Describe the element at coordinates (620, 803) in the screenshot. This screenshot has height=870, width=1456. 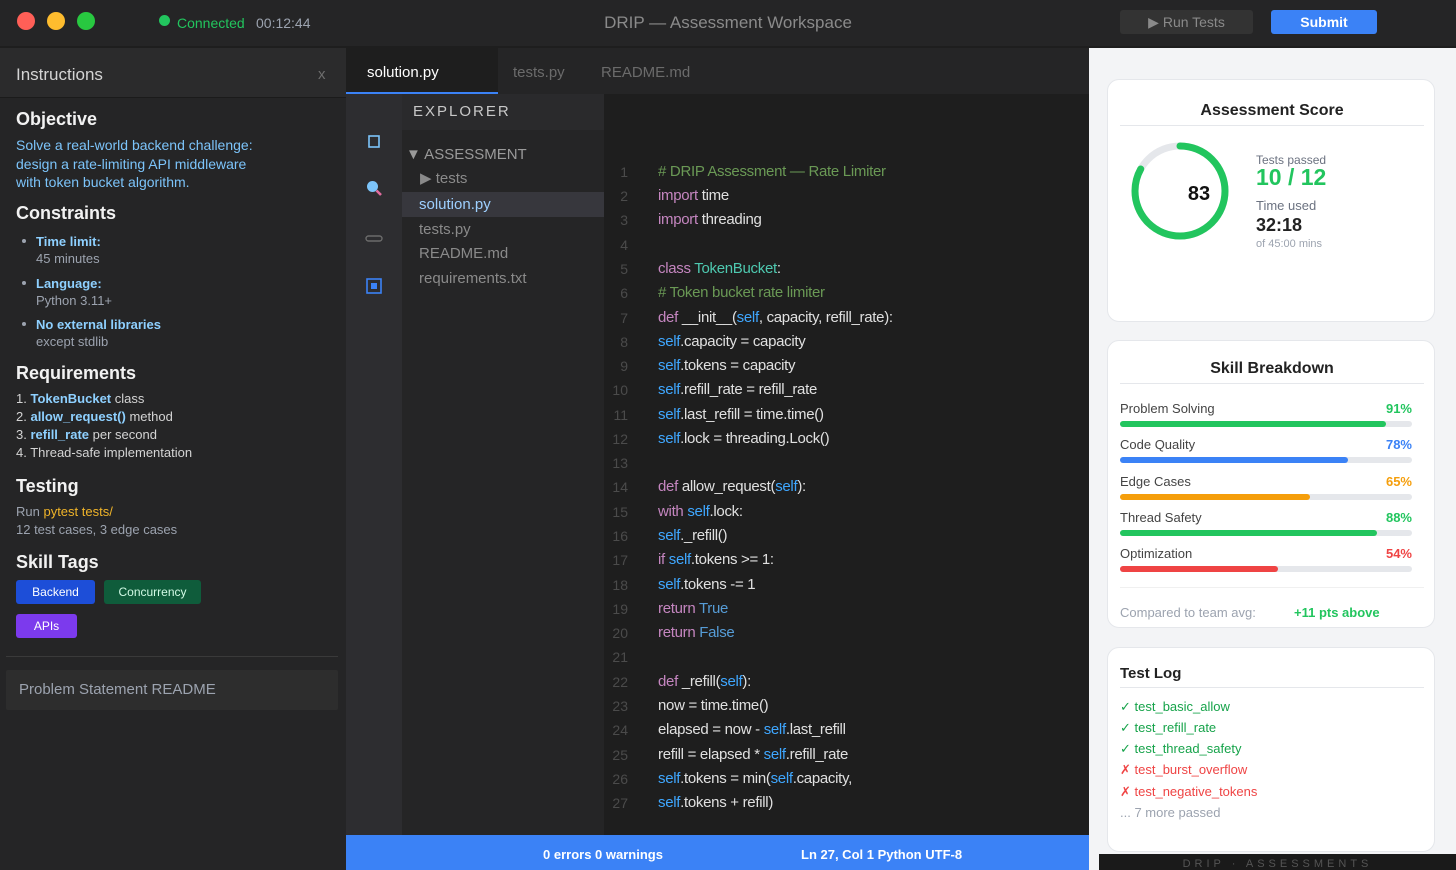
I see `line-number: 27` at that location.